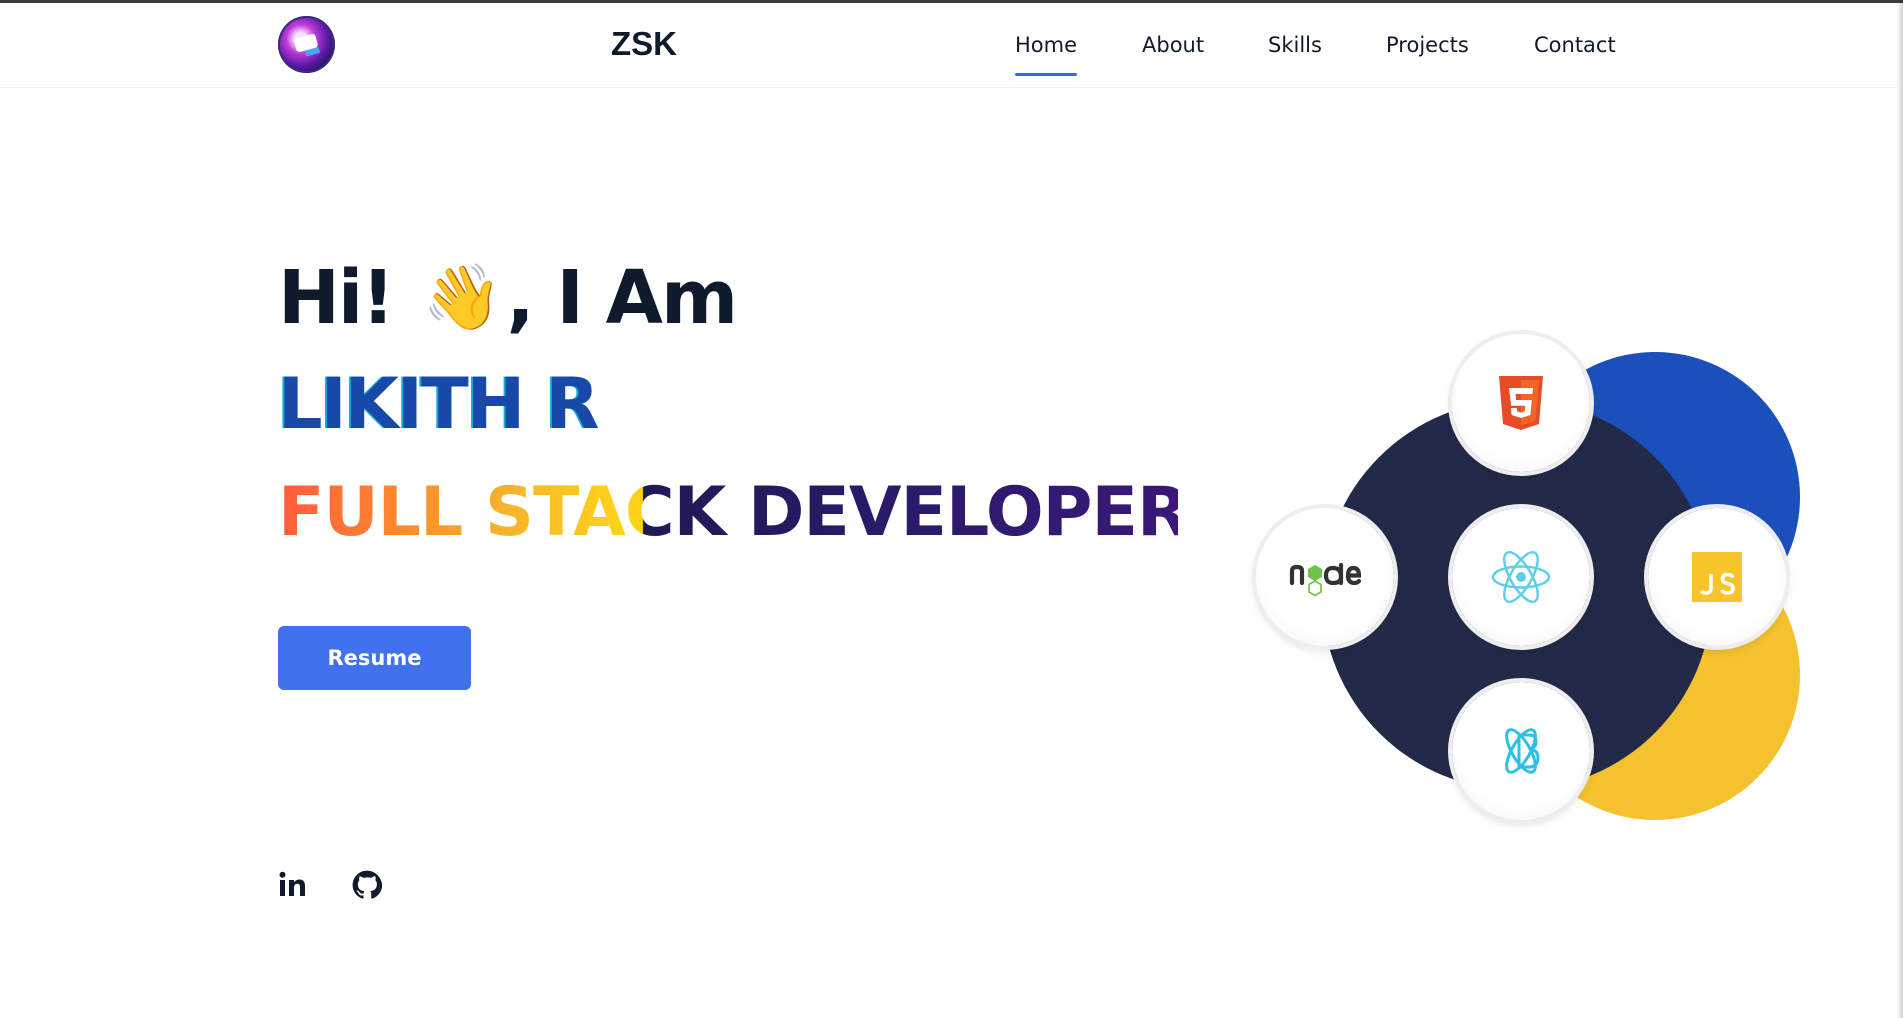  What do you see at coordinates (733, 512) in the screenshot?
I see `hero-role: FULL STACK DEVELOPER` at bounding box center [733, 512].